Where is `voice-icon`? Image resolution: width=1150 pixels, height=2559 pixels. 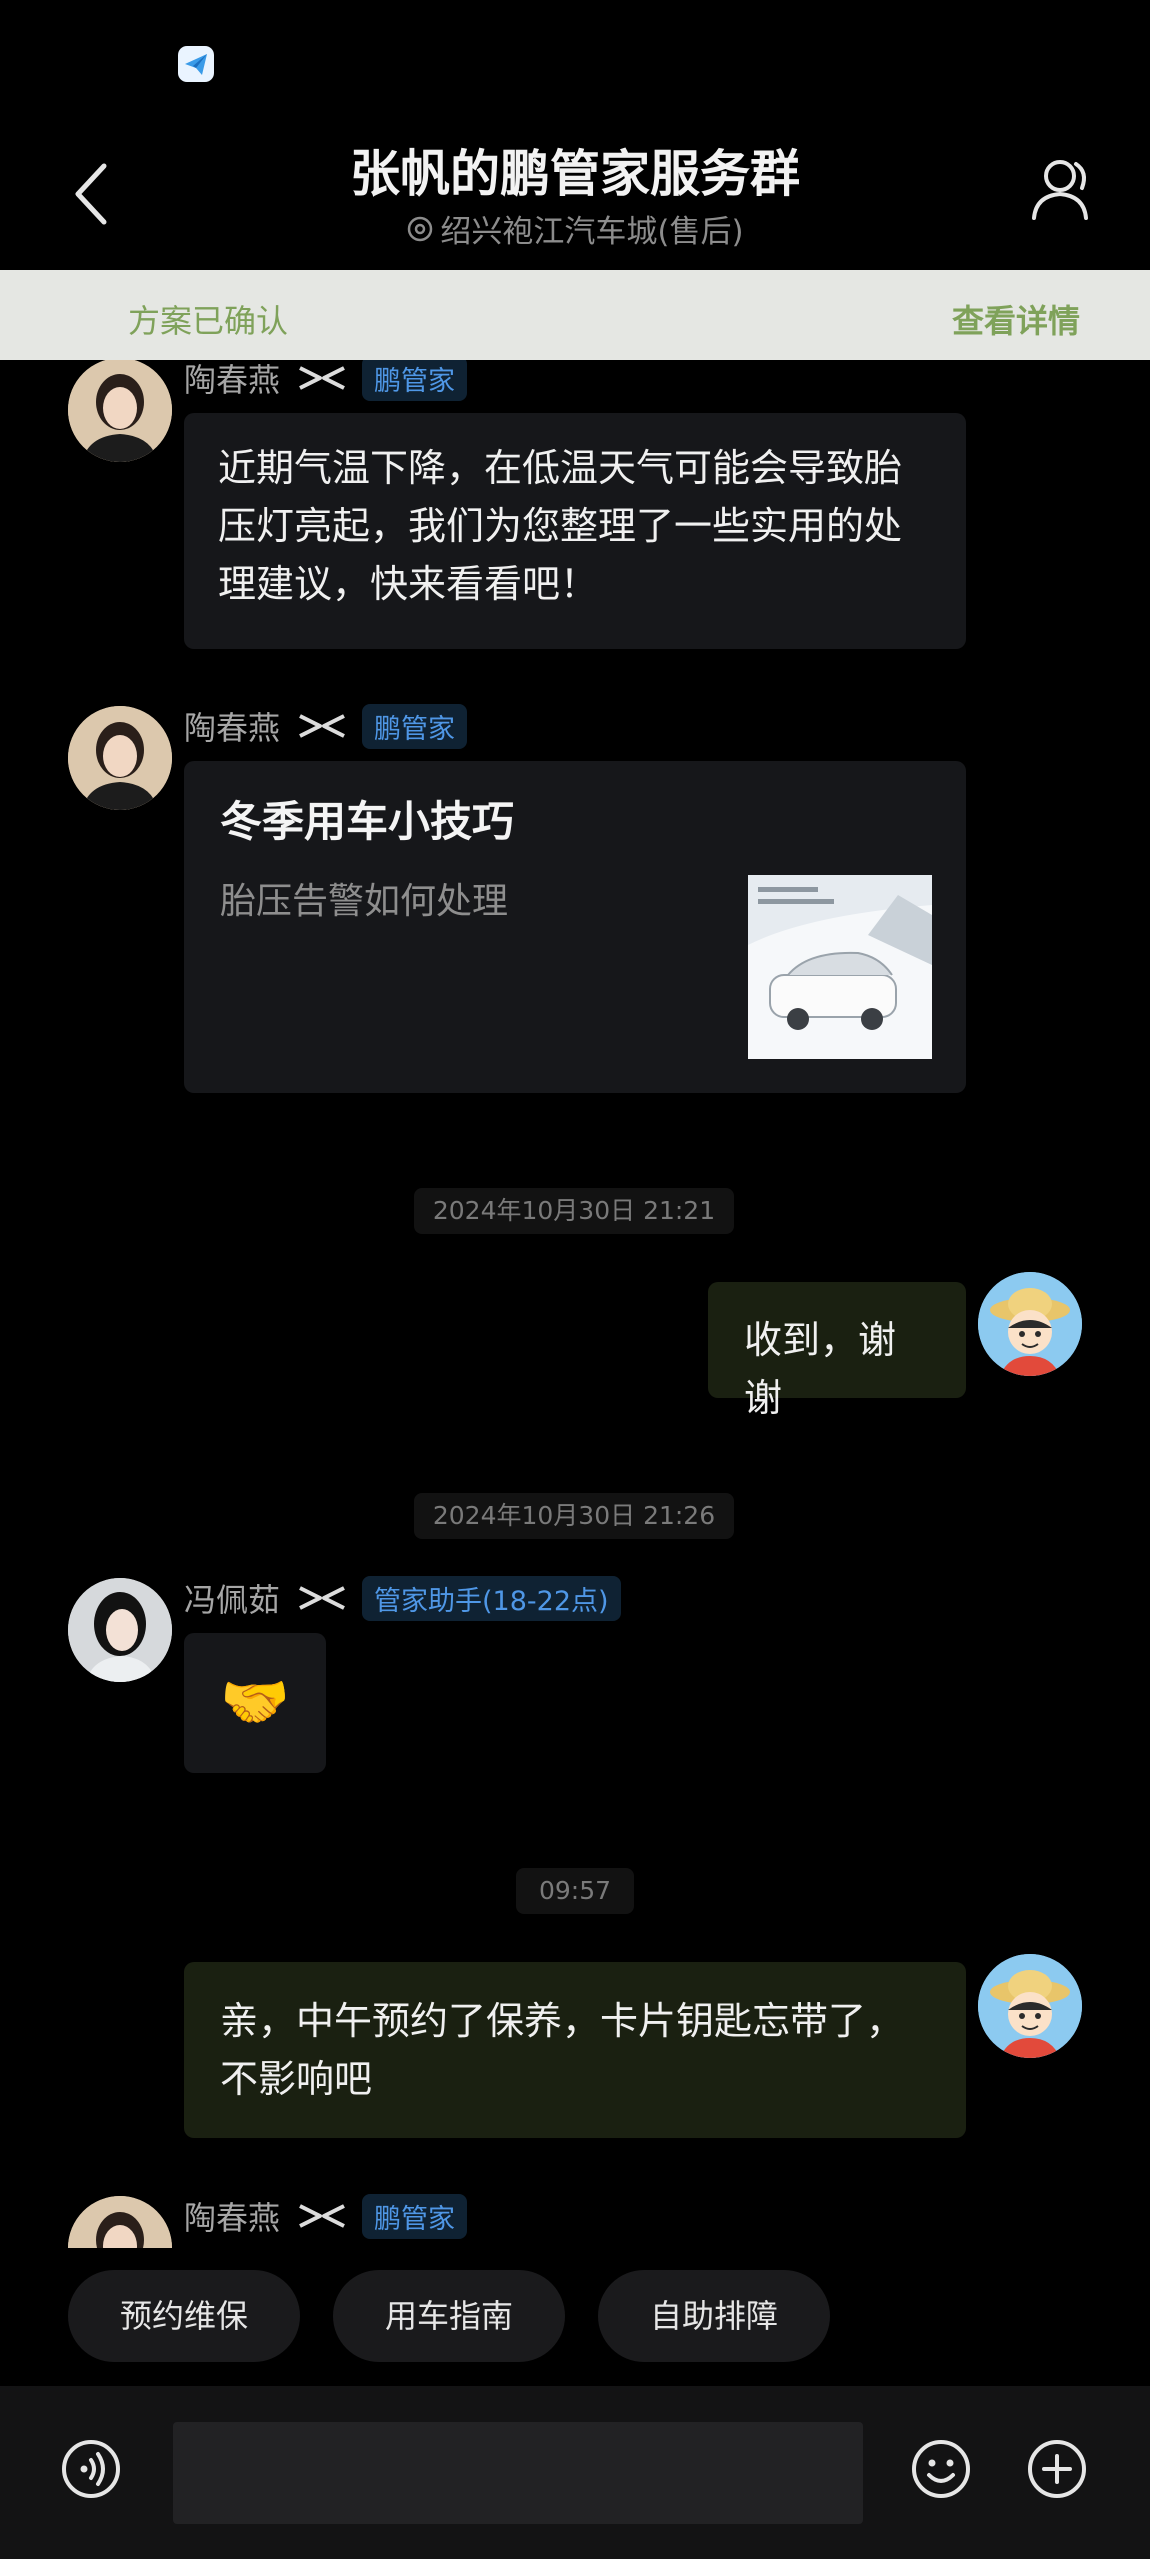
voice-icon is located at coordinates (91, 2469).